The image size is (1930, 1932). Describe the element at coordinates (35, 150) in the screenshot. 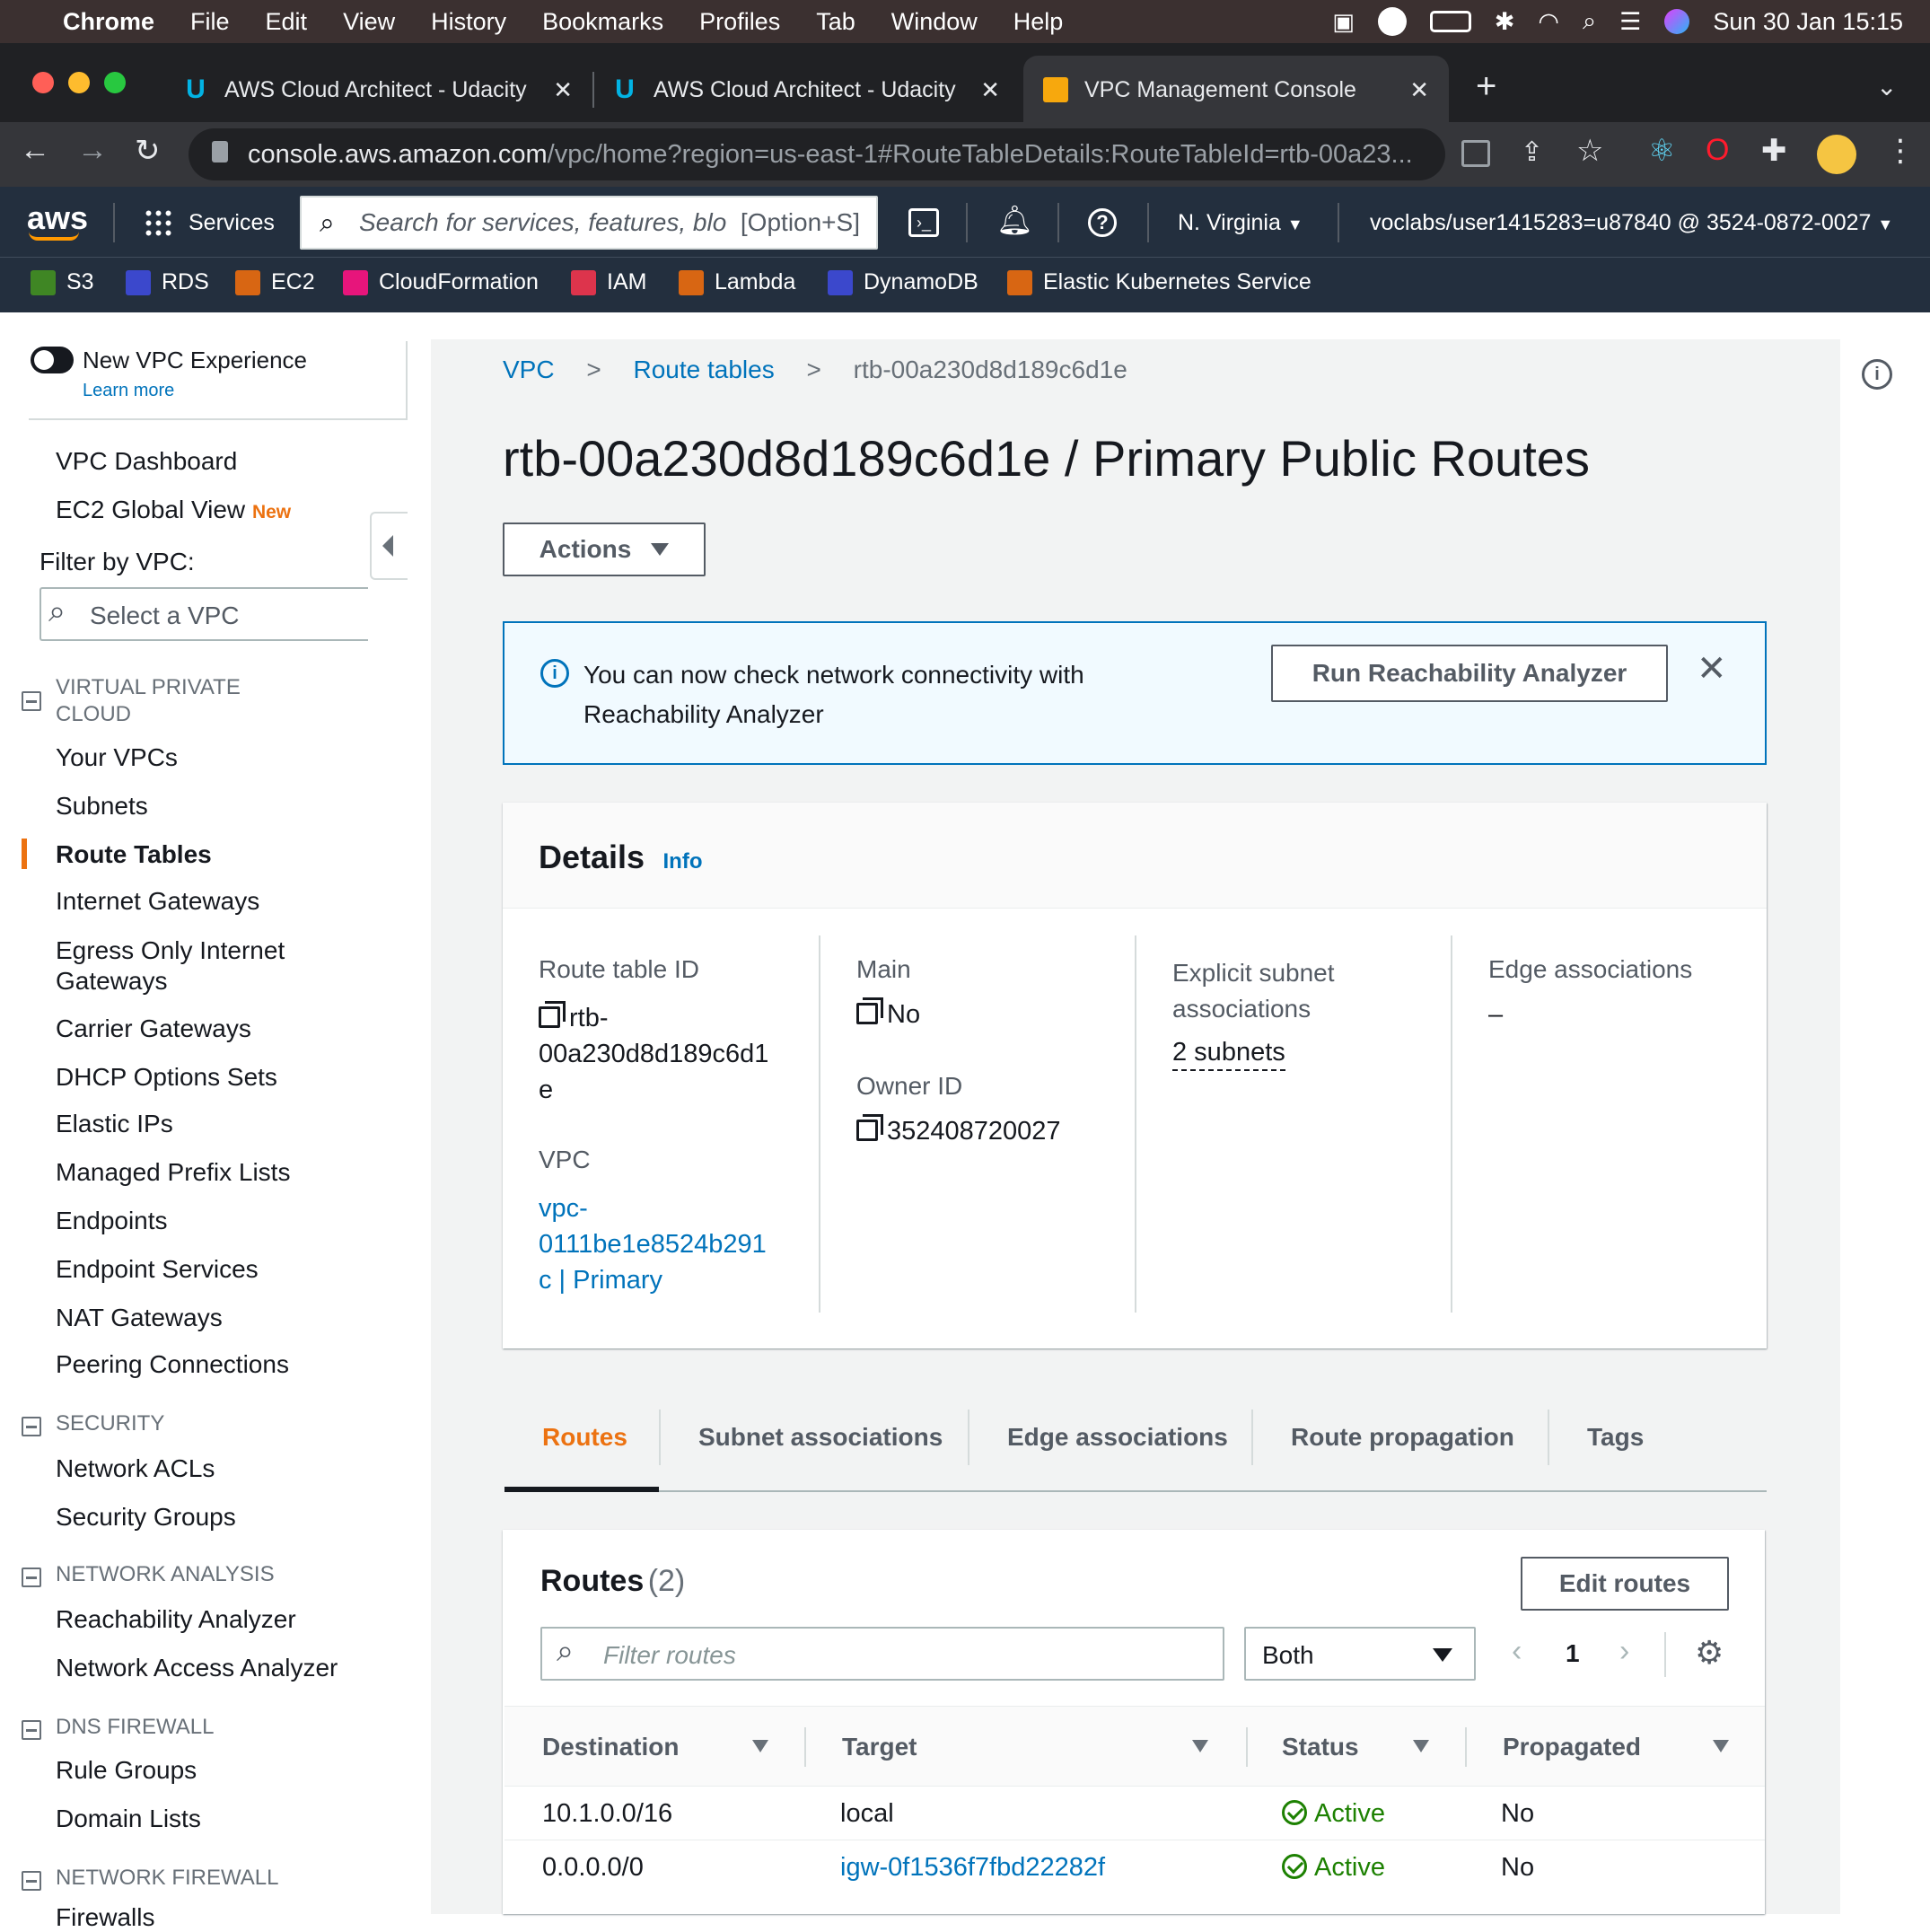

I see `back-icon: ←` at that location.